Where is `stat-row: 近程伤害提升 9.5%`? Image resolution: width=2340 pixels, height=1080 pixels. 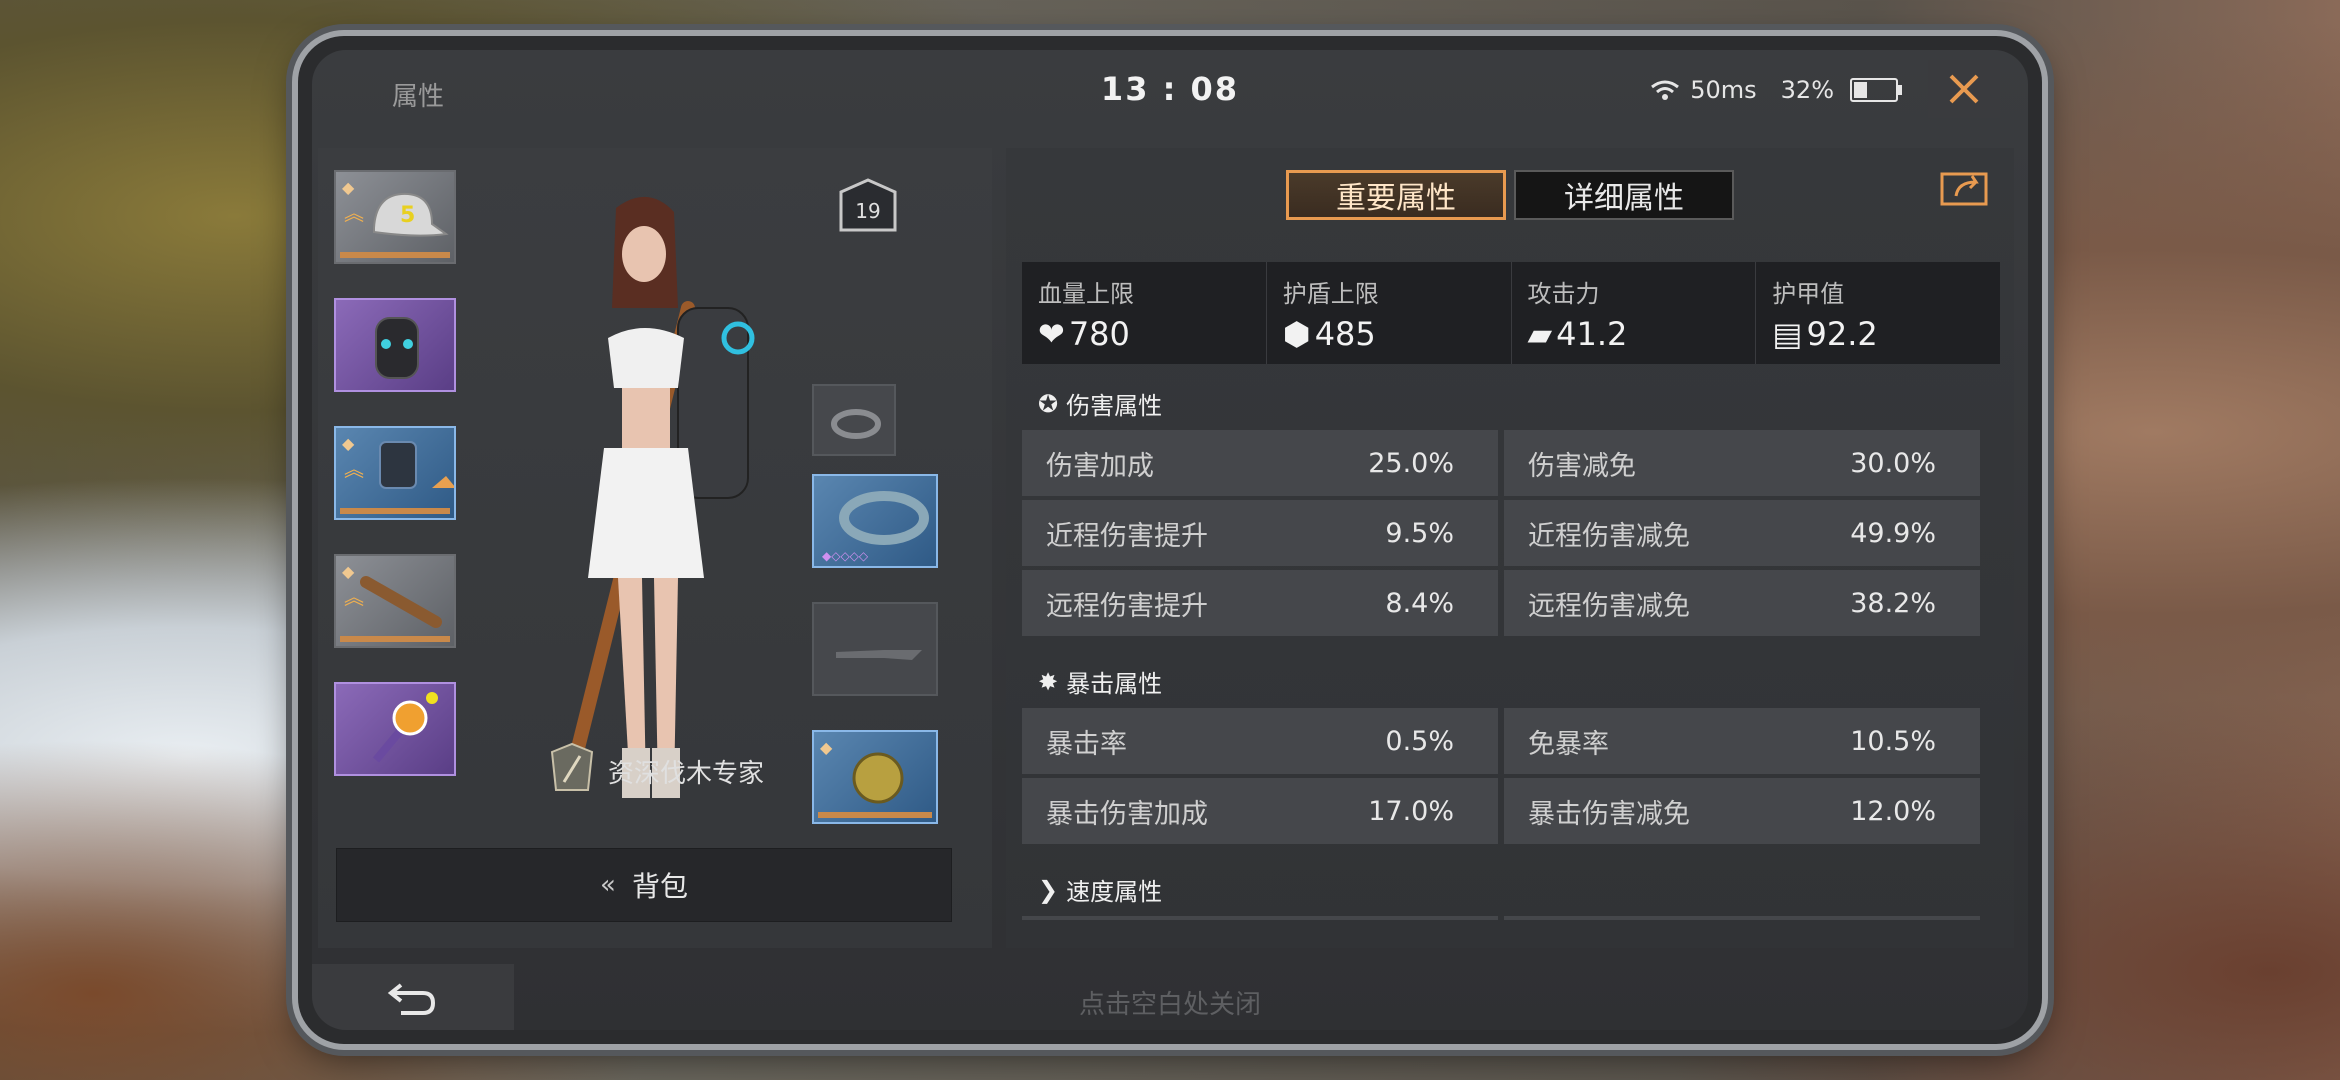
stat-row: 近程伤害提升 9.5% is located at coordinates (1260, 533).